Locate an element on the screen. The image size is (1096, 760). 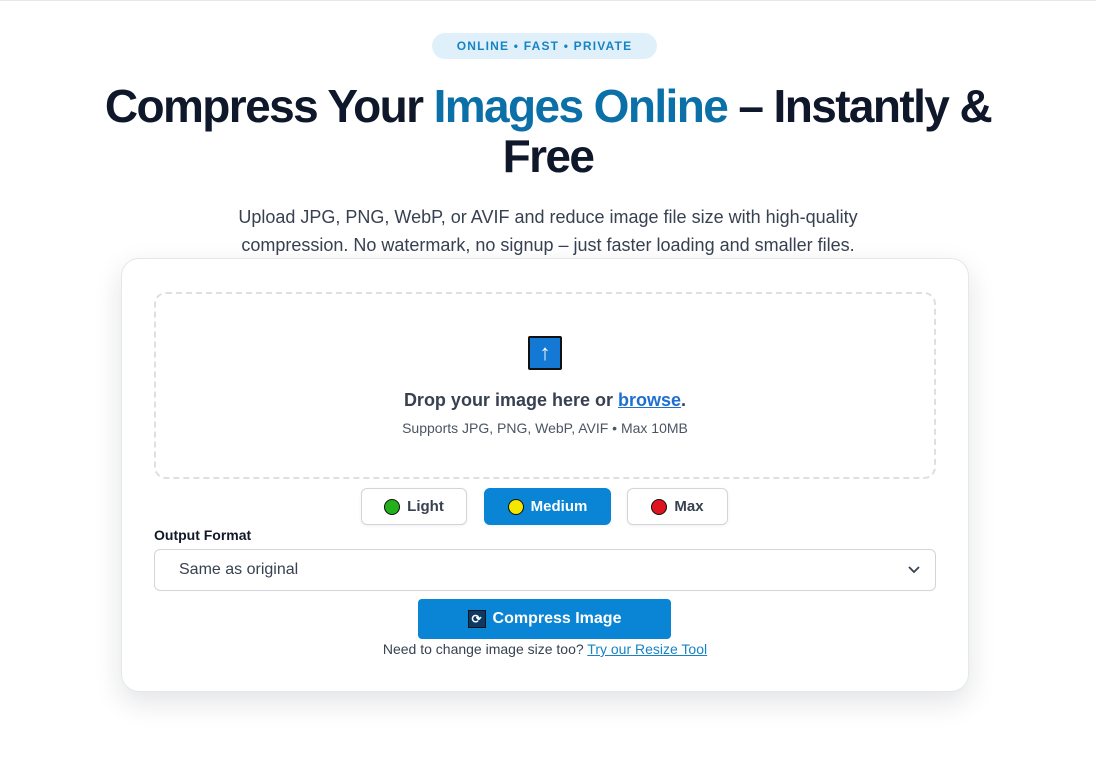
title-part-1: Compress Your is located at coordinates (269, 106).